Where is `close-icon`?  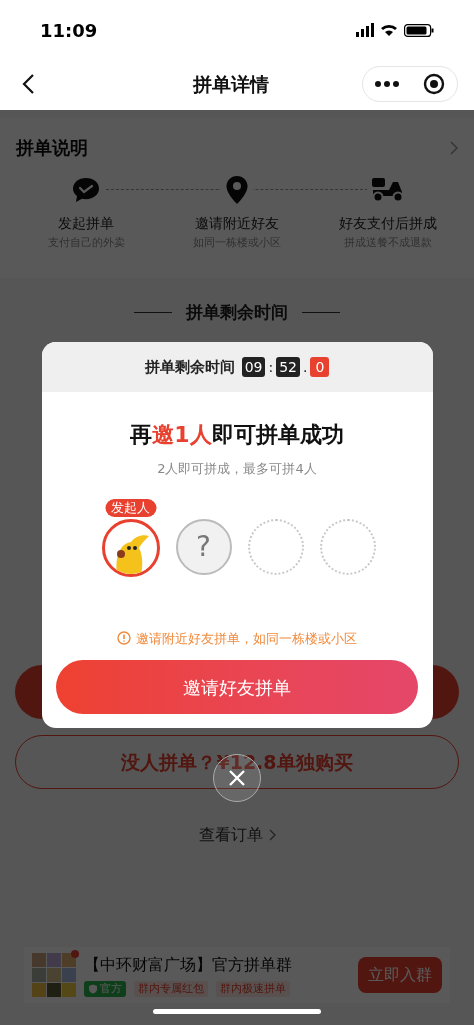
close-icon is located at coordinates (237, 778).